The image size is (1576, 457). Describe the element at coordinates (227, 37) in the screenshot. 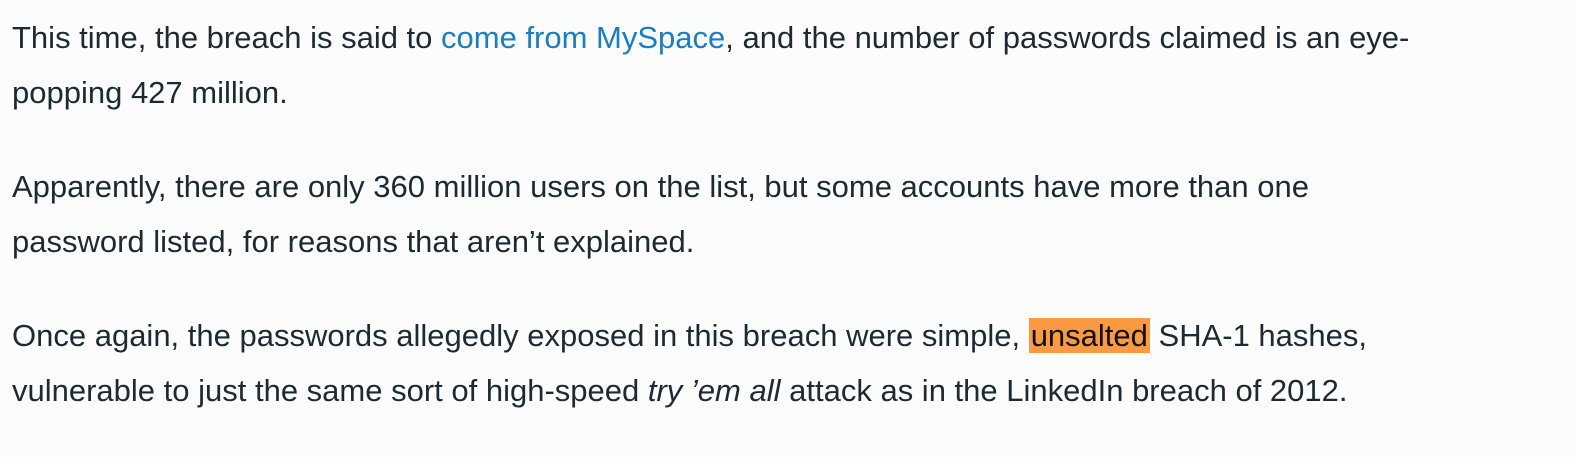

I see `text: This time, the breach is said to` at that location.